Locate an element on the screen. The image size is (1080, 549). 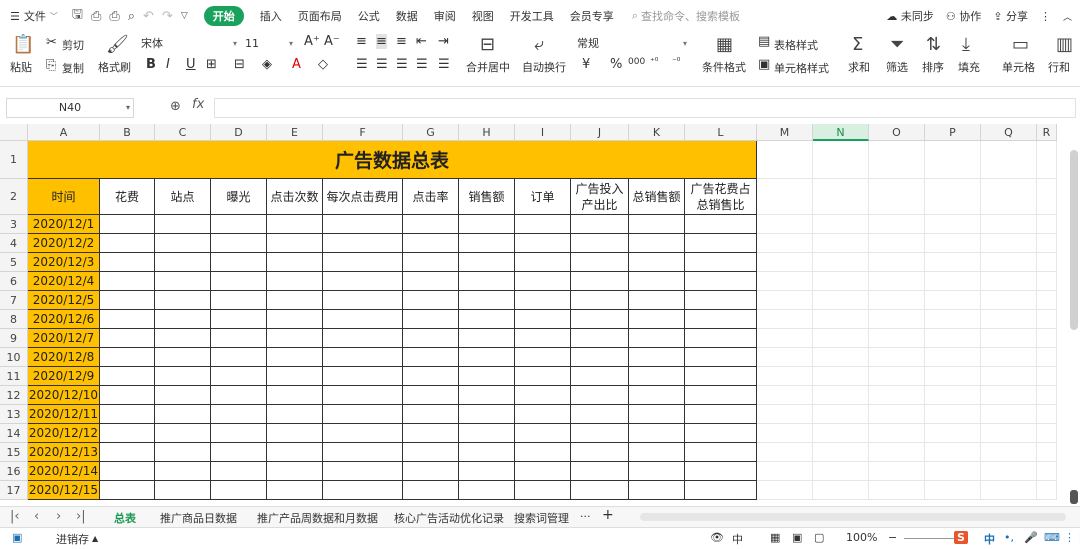
column-header-M: M is located at coordinates (785, 132).